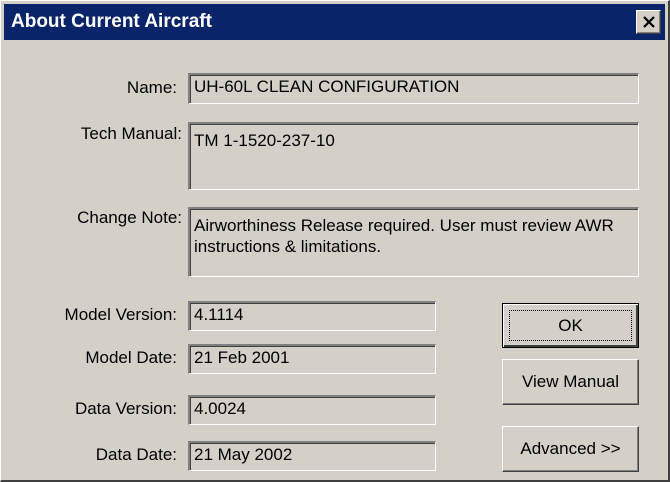  Describe the element at coordinates (413, 156) in the screenshot. I see `tech-manual-field: TM 1-1520-237-10` at that location.